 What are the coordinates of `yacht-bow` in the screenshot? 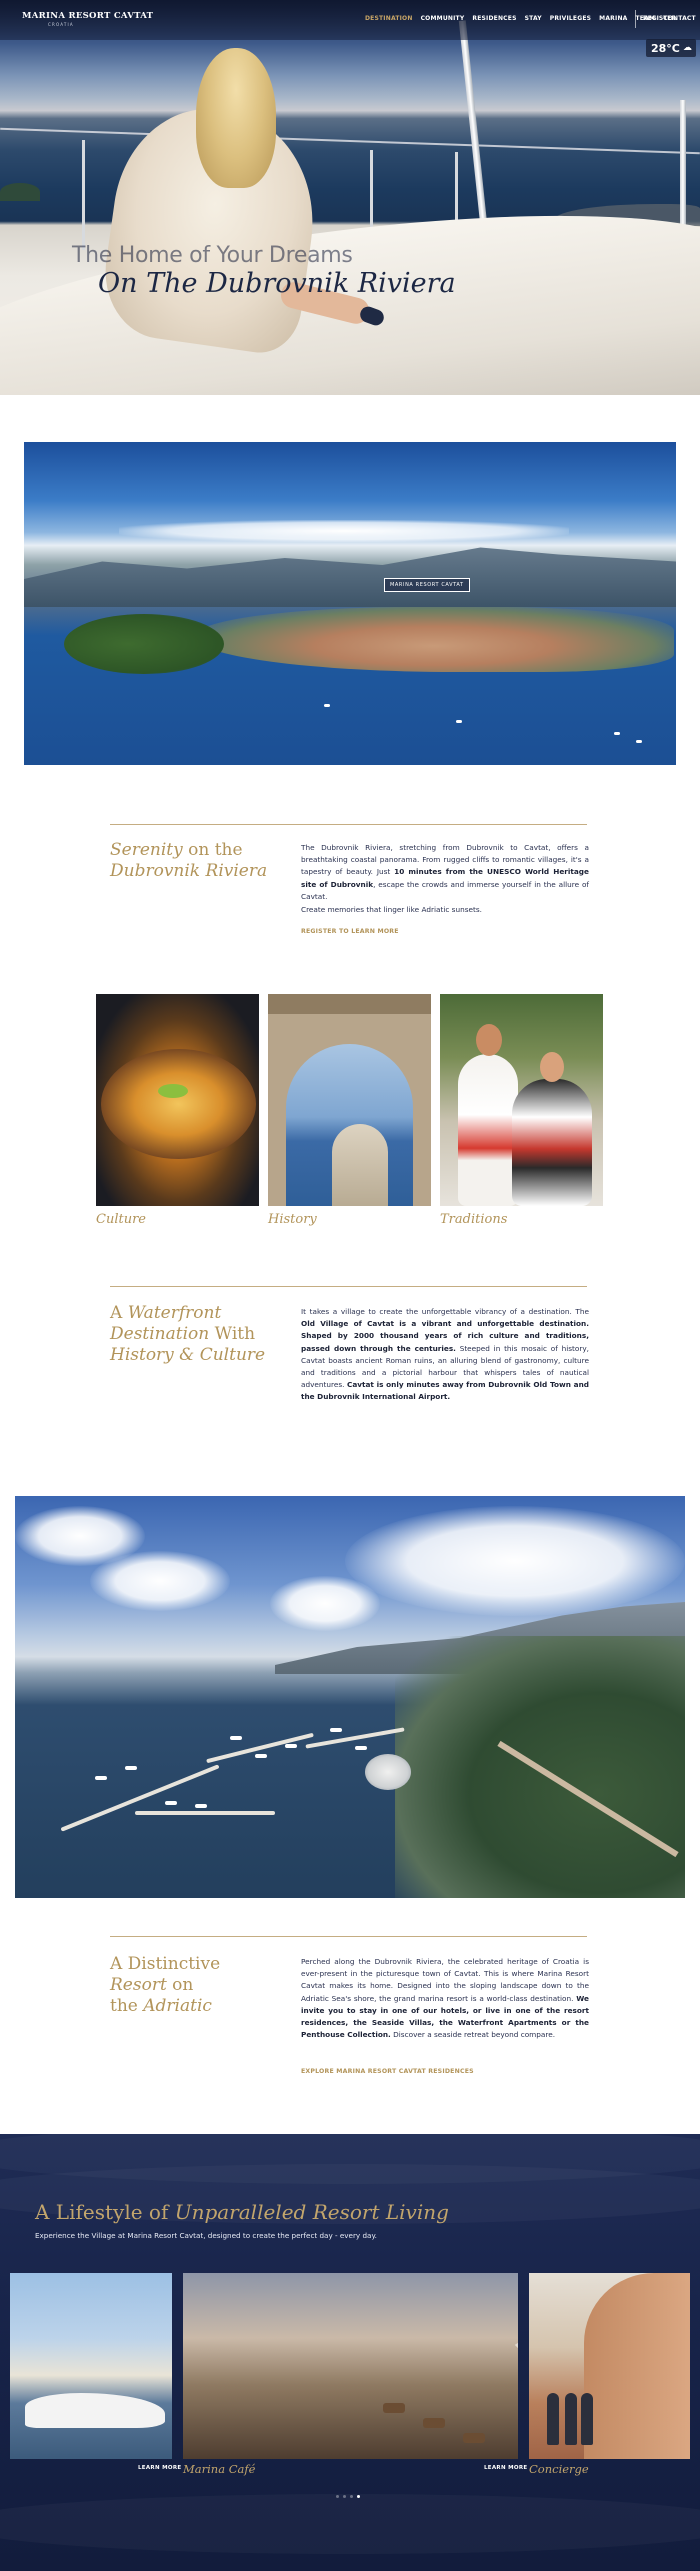 It's located at (95, 2410).